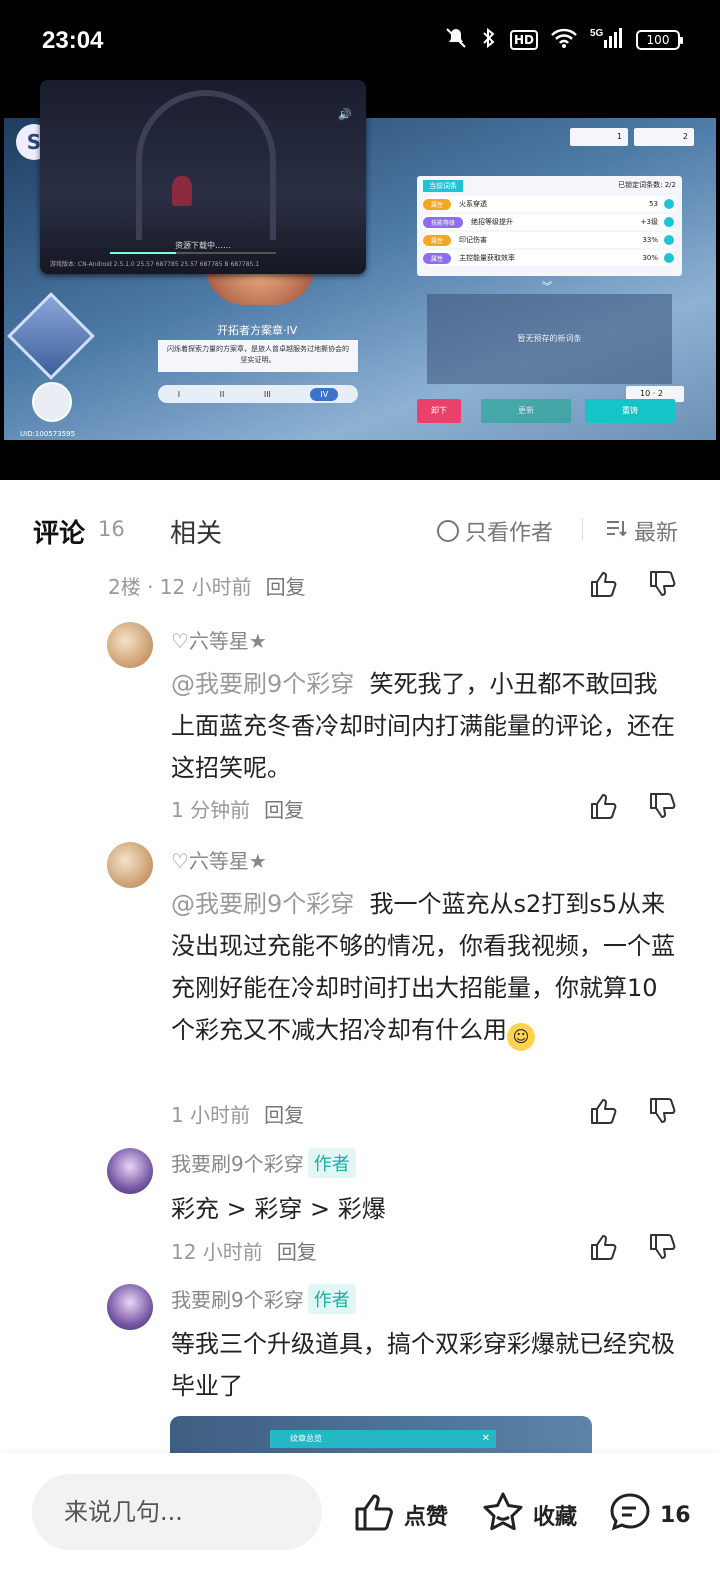  What do you see at coordinates (664, 137) in the screenshot?
I see `counter-2: 2` at bounding box center [664, 137].